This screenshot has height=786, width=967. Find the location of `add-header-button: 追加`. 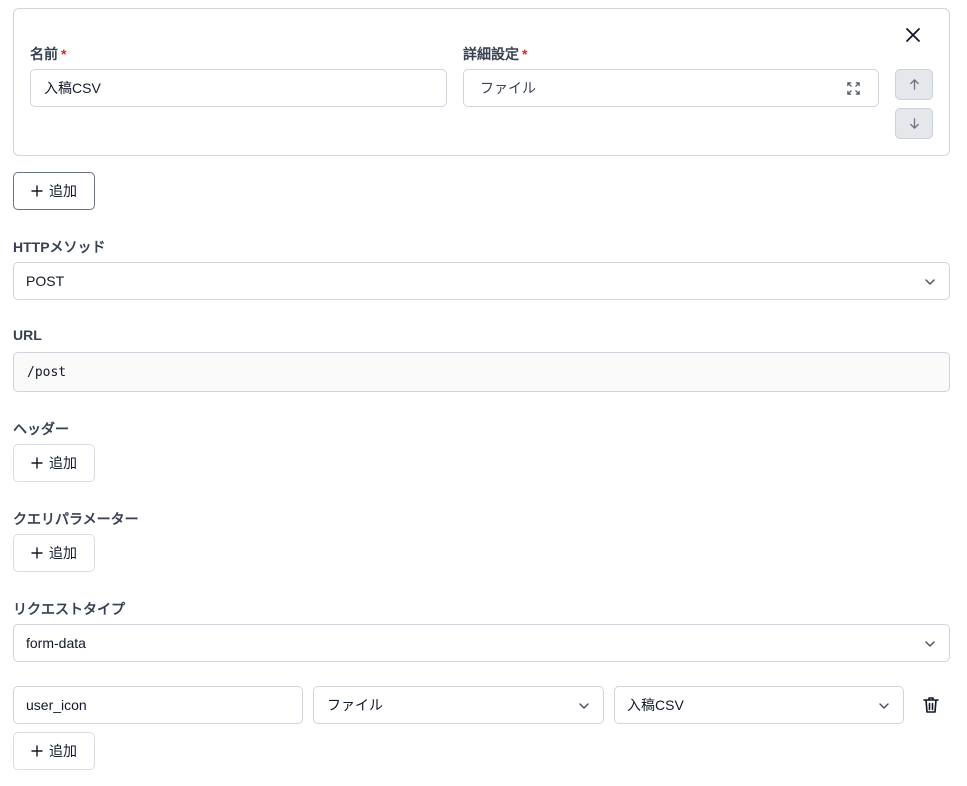

add-header-button: 追加 is located at coordinates (54, 463).